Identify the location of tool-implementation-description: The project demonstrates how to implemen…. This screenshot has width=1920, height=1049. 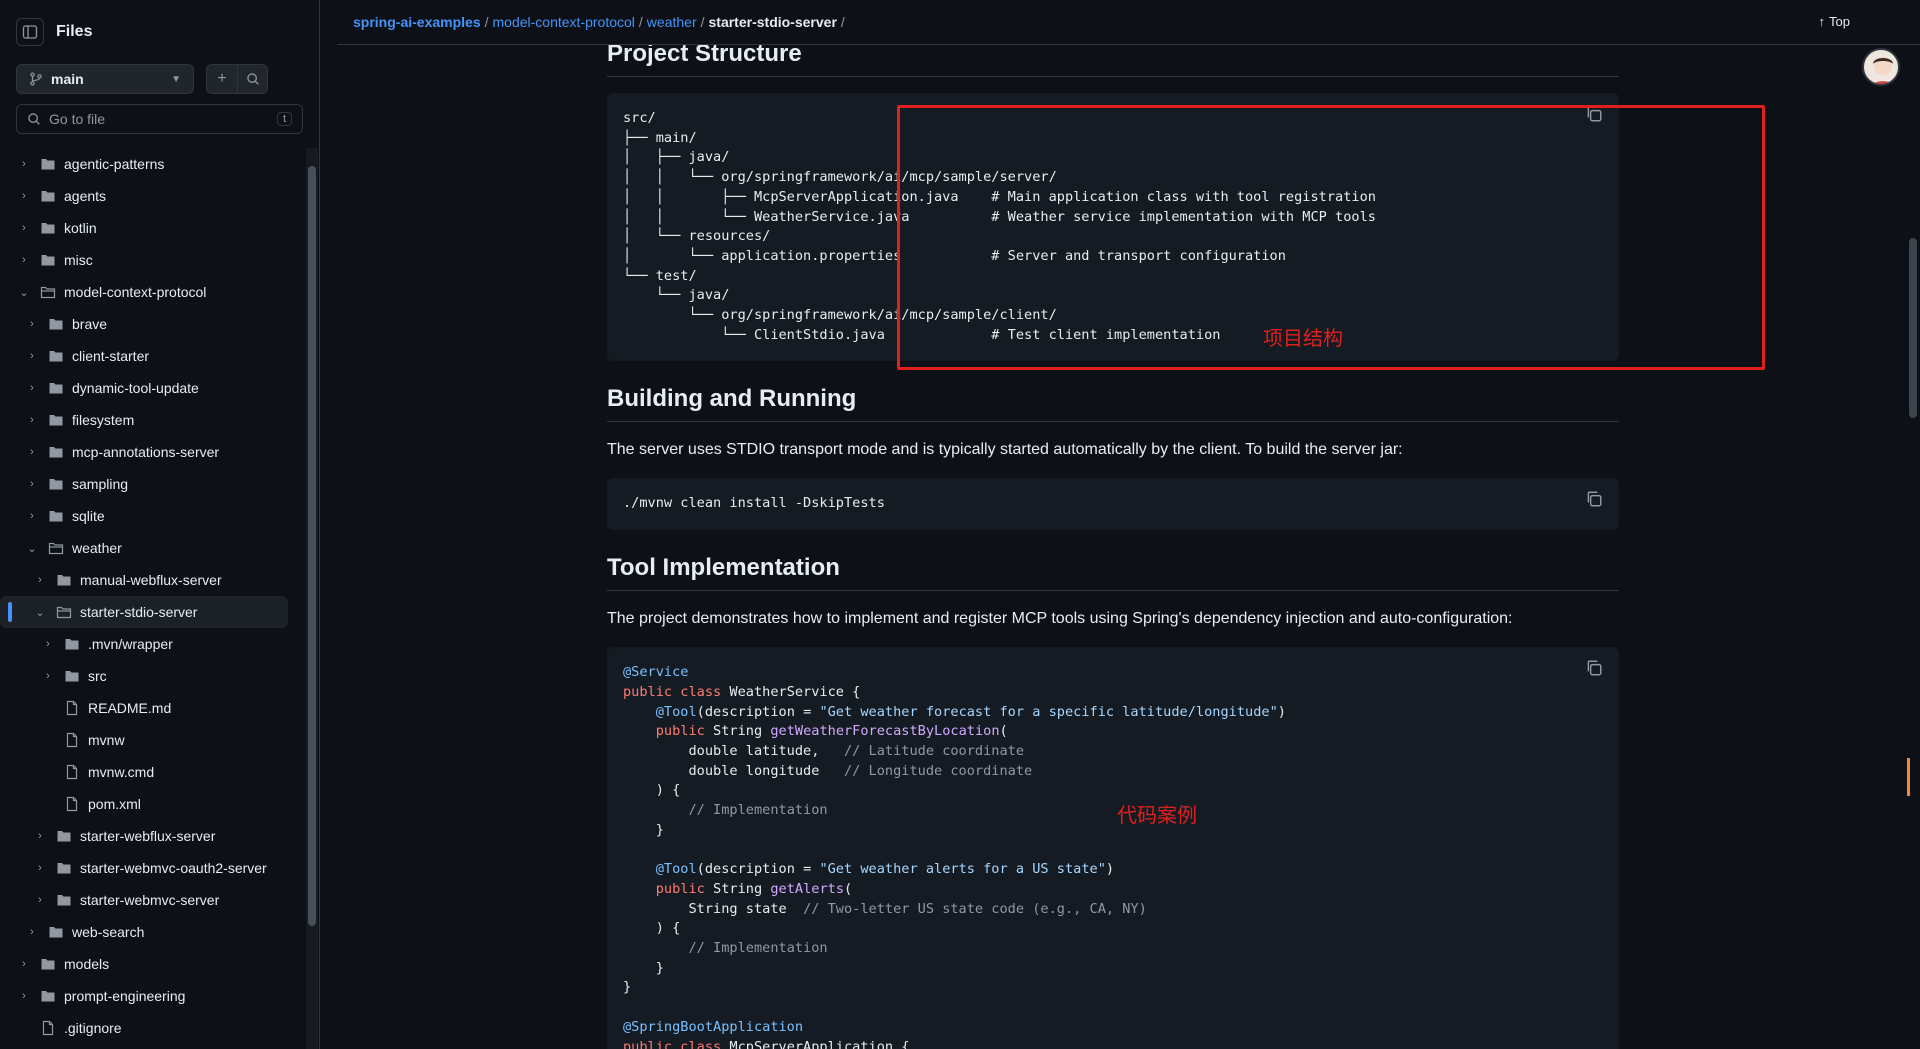
(1060, 619).